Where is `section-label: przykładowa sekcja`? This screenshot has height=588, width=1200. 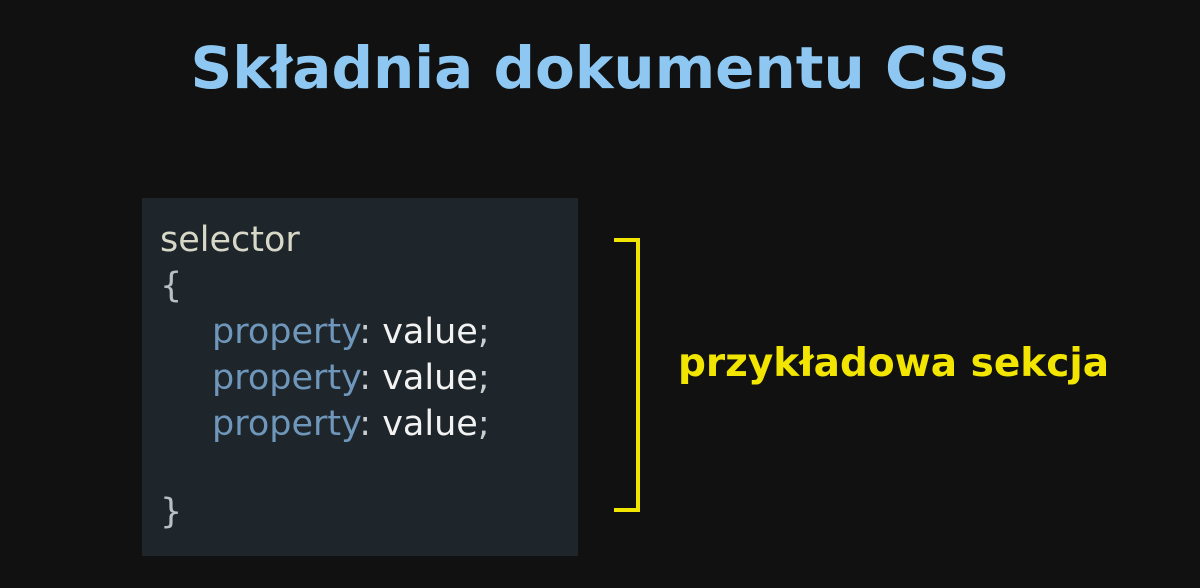 section-label: przykładowa sekcja is located at coordinates (894, 363).